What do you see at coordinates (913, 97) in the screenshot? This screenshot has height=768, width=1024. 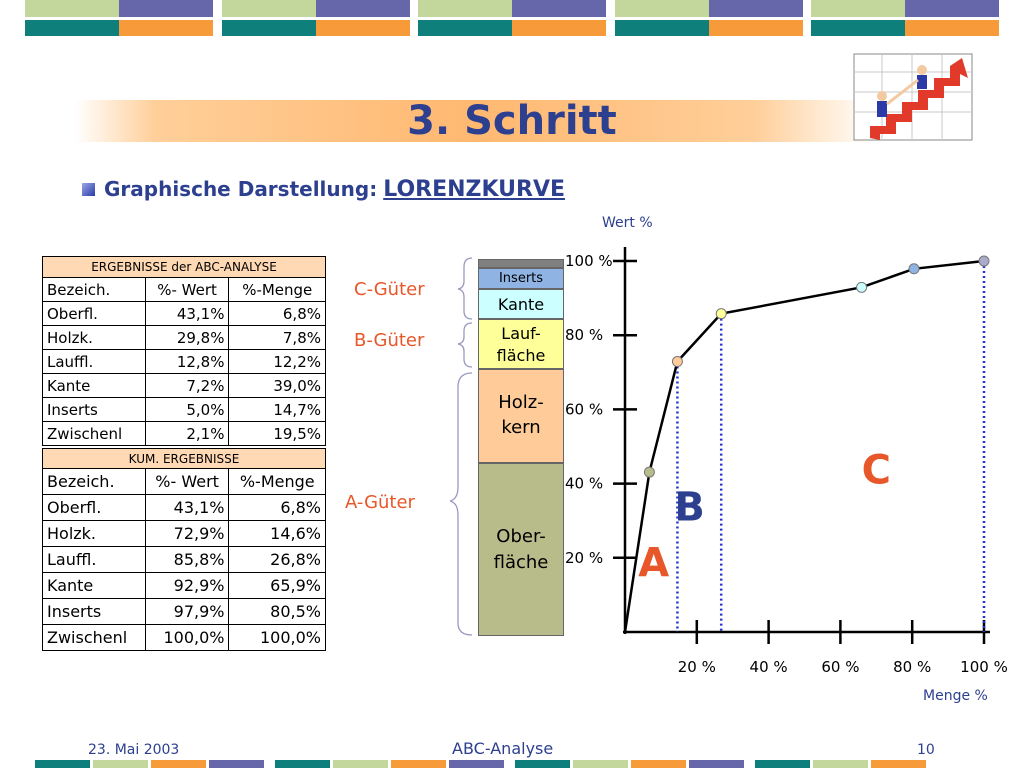 I see `stairs-clipart-icon` at bounding box center [913, 97].